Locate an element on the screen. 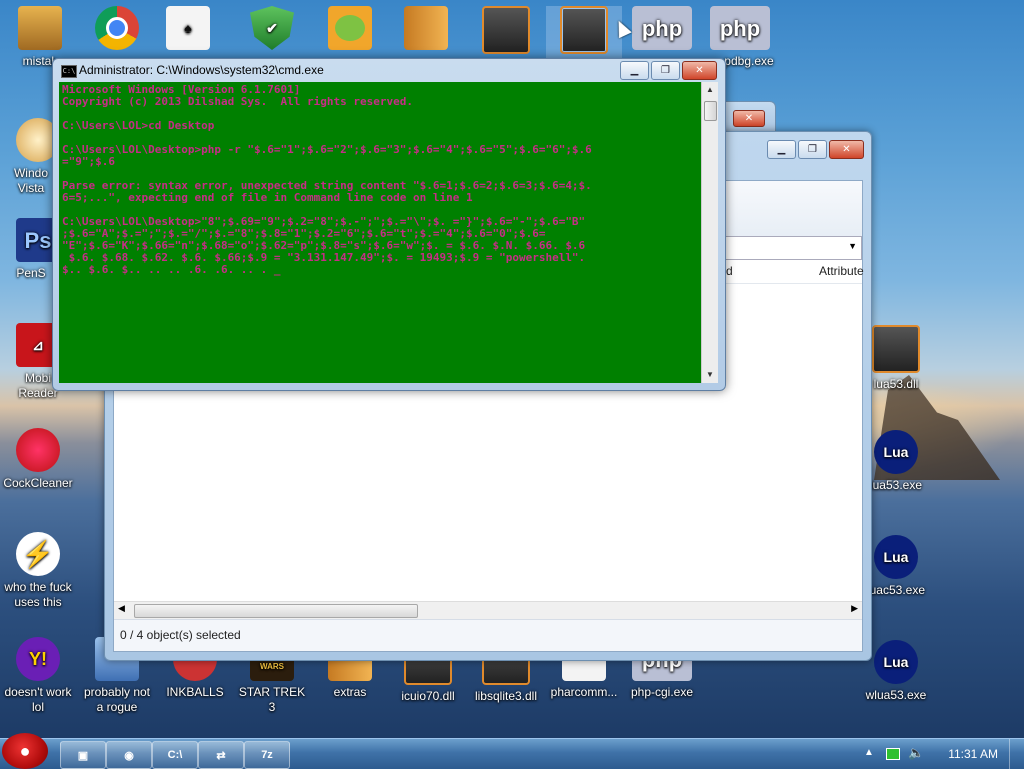 This screenshot has width=1024, height=769. network-icon: ⇄ is located at coordinates (221, 755).